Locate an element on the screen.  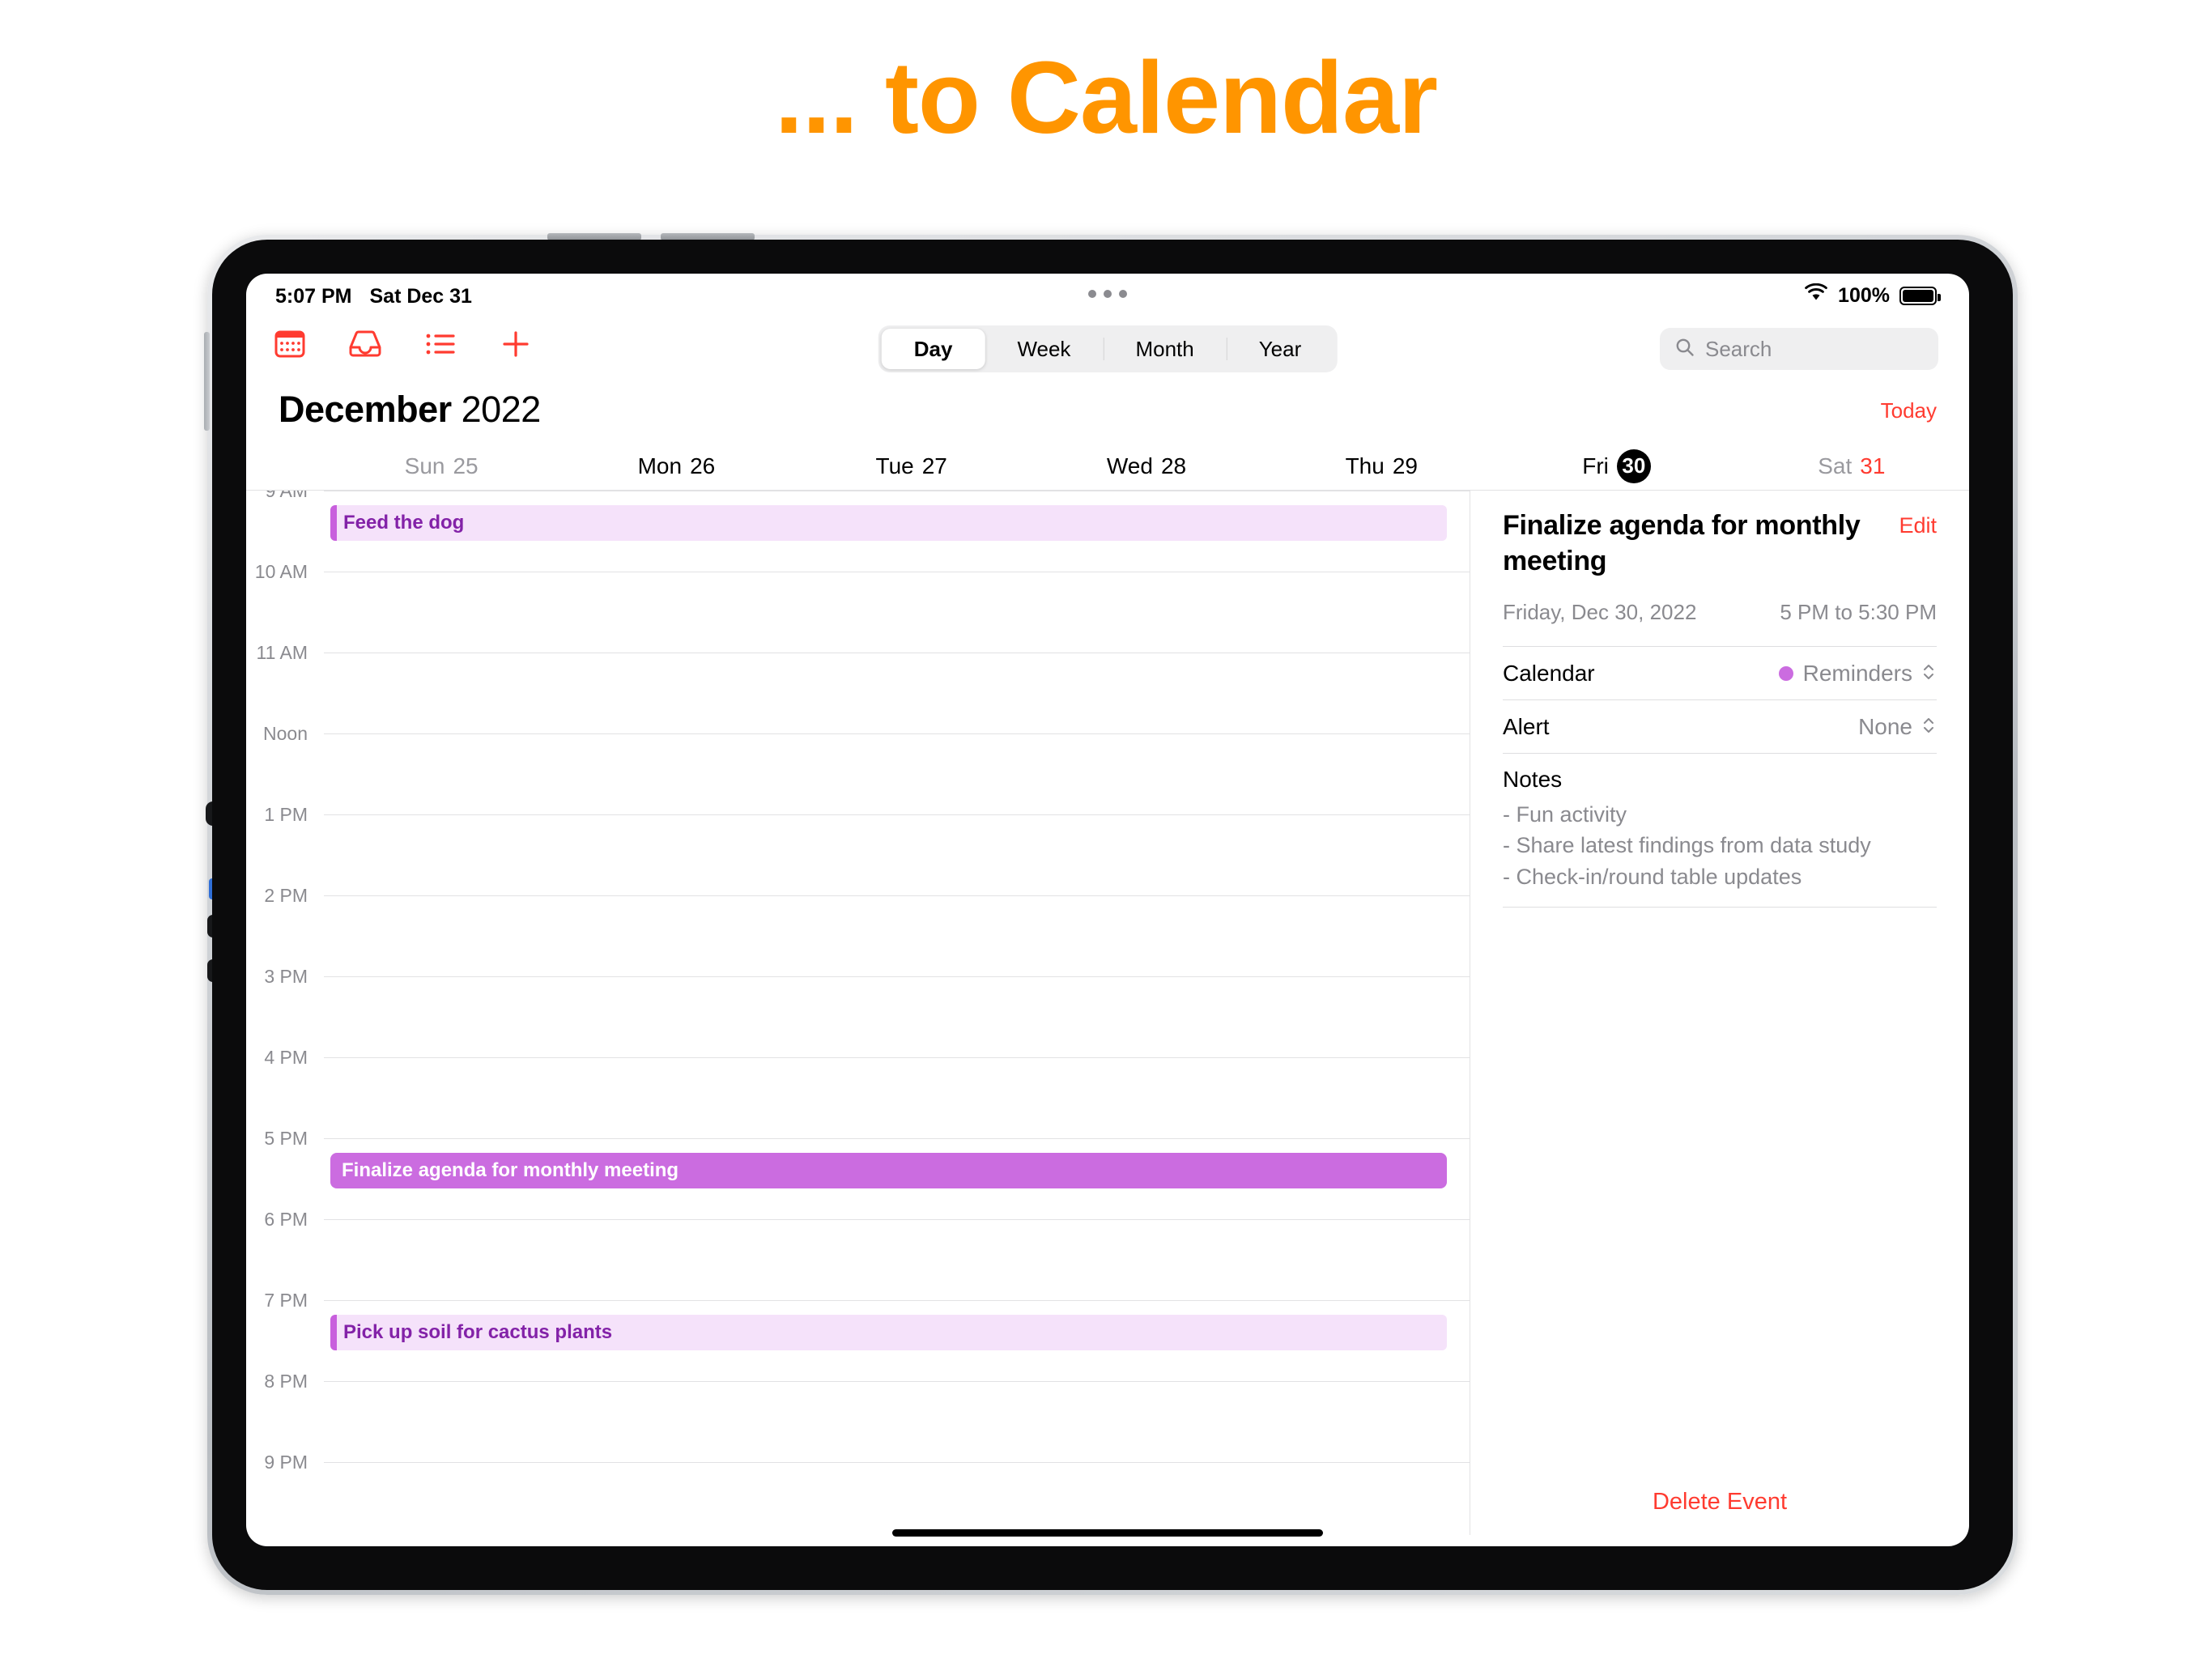
hour-label: 8 PM is located at coordinates (286, 1381).